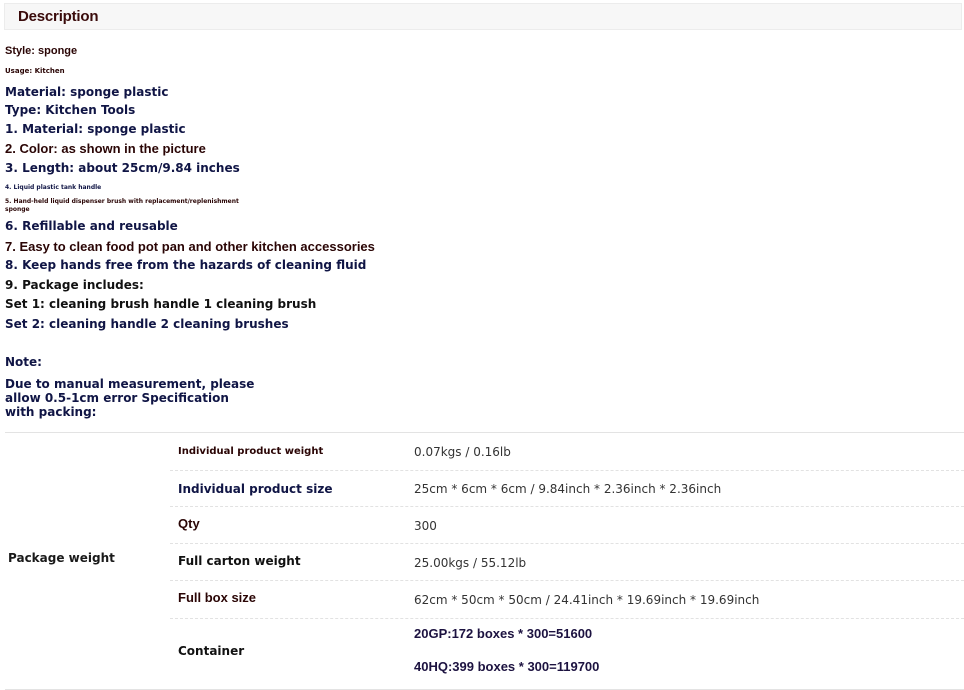 The image size is (964, 690). Describe the element at coordinates (95, 129) in the screenshot. I see `feature-1: 1. Material: sponge plastic` at that location.